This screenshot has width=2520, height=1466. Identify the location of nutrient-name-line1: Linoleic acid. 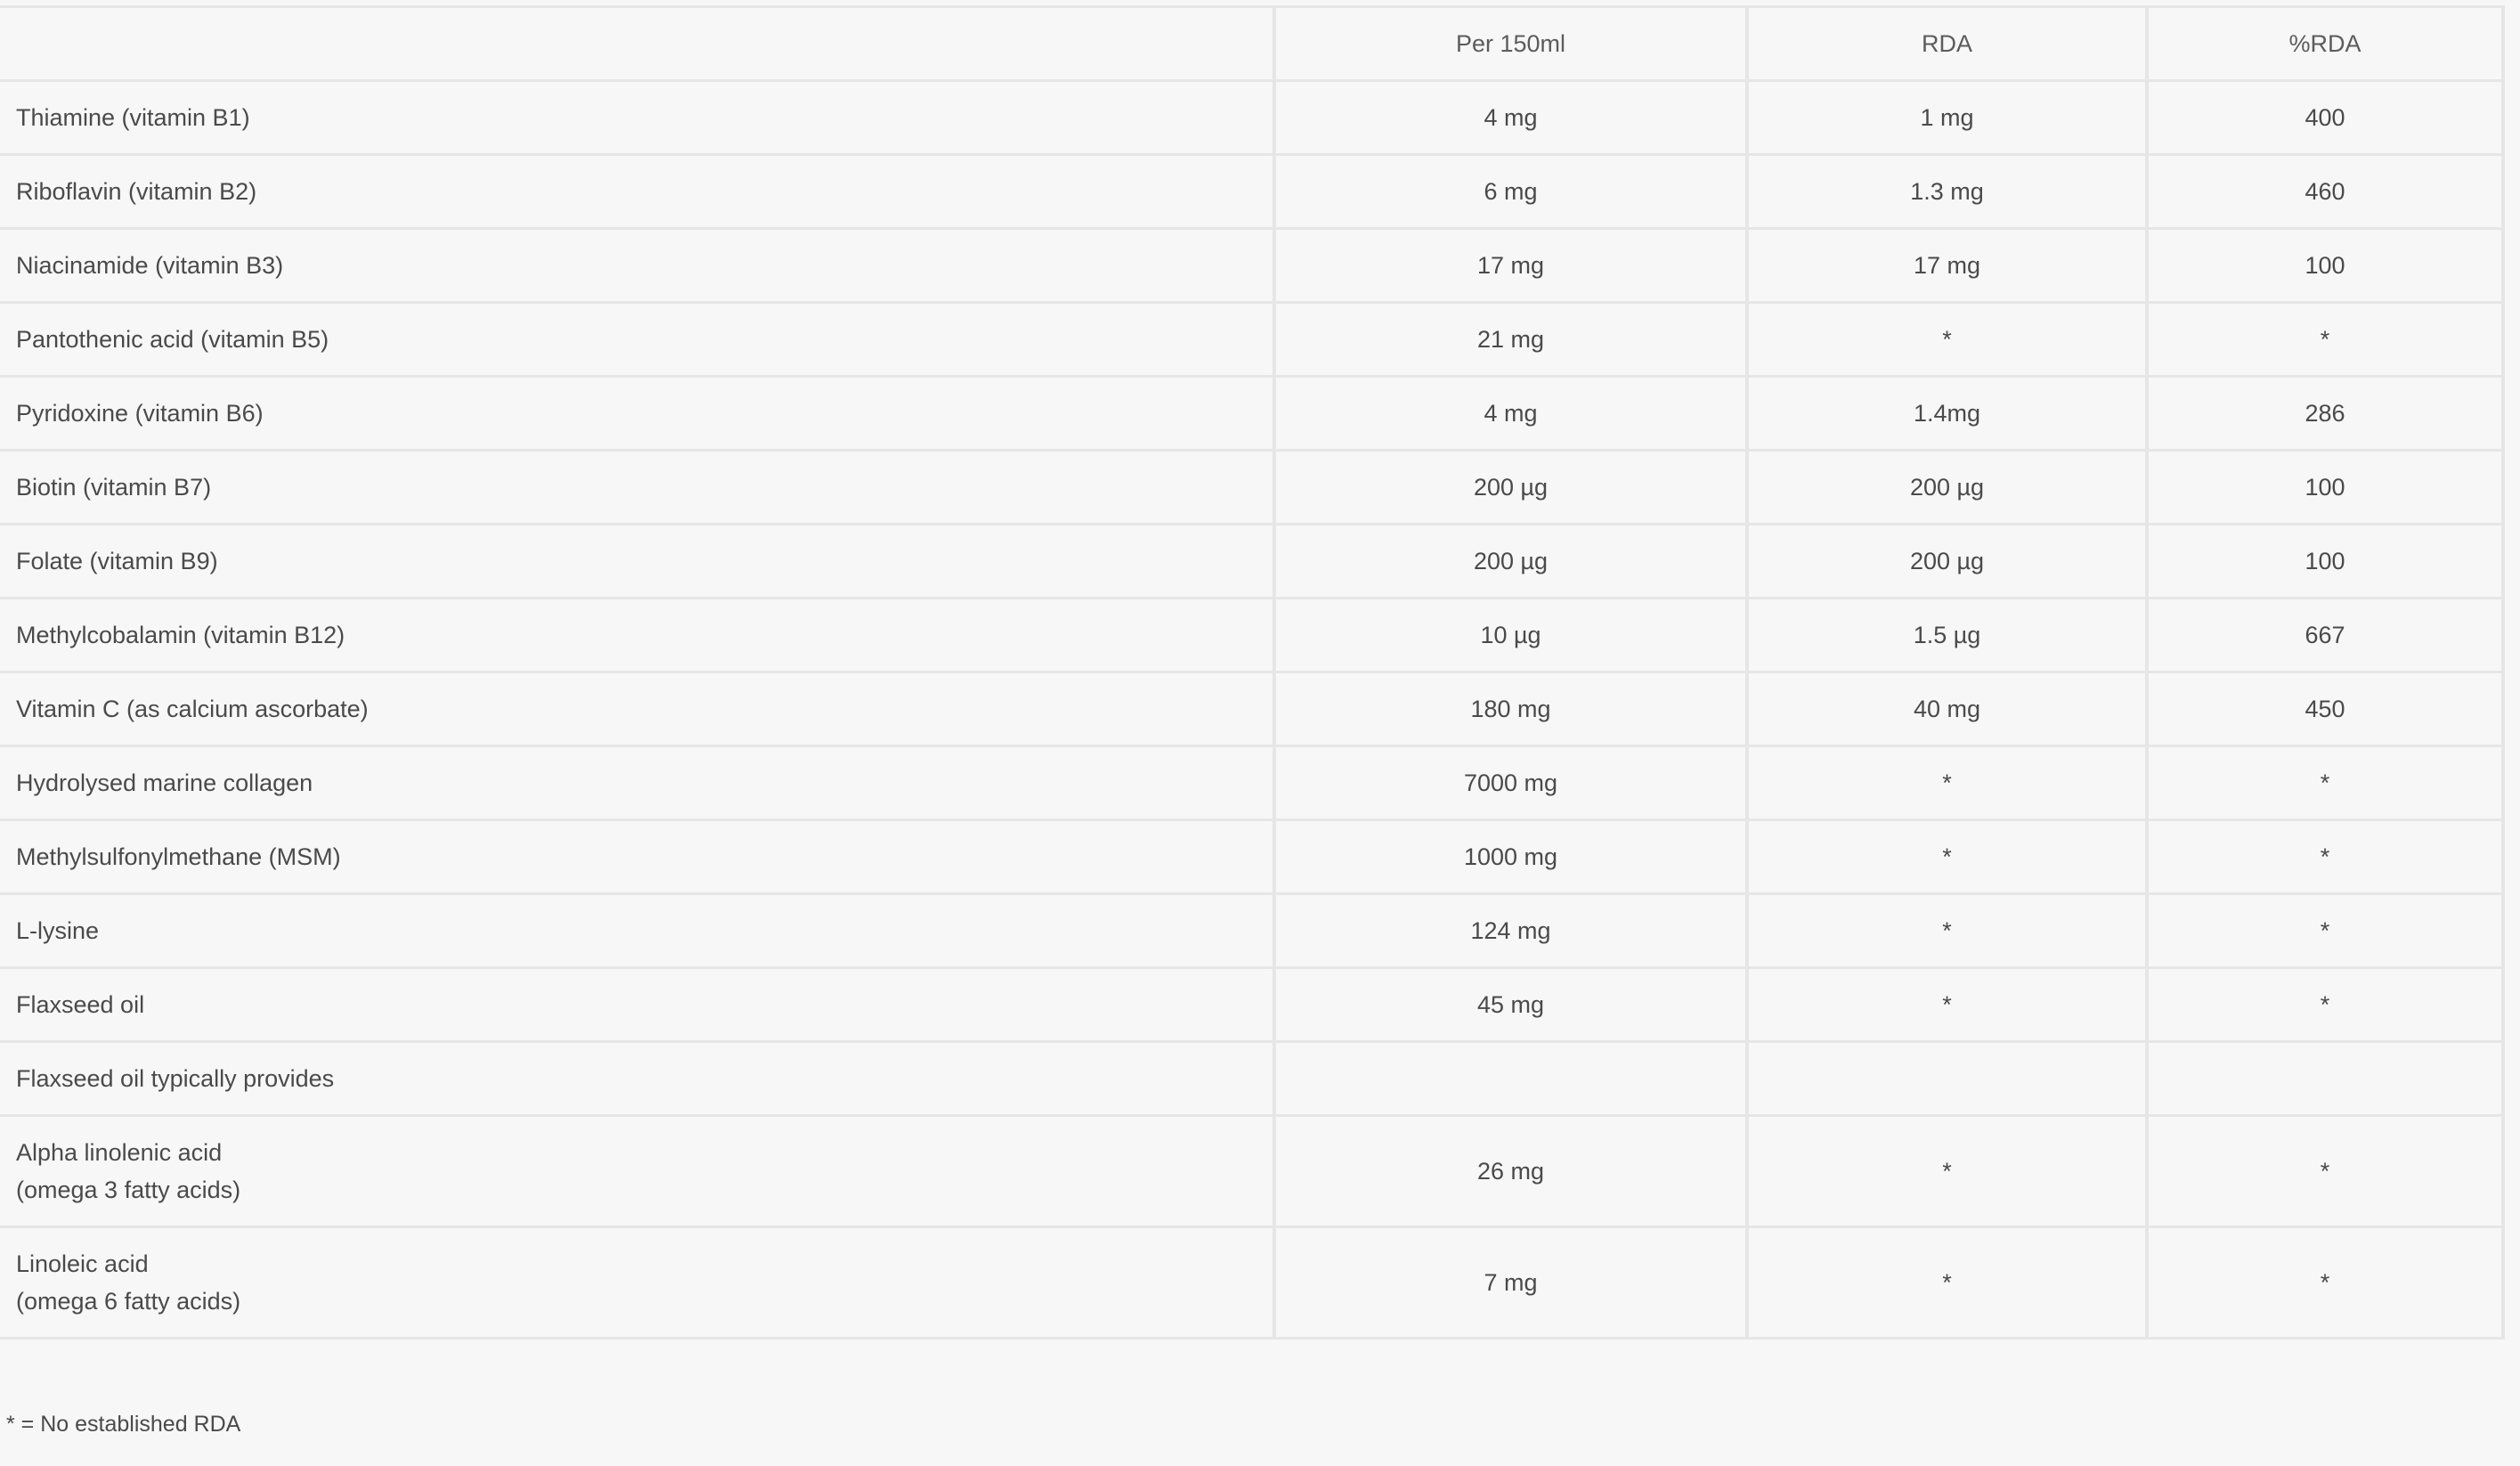
(82, 1263).